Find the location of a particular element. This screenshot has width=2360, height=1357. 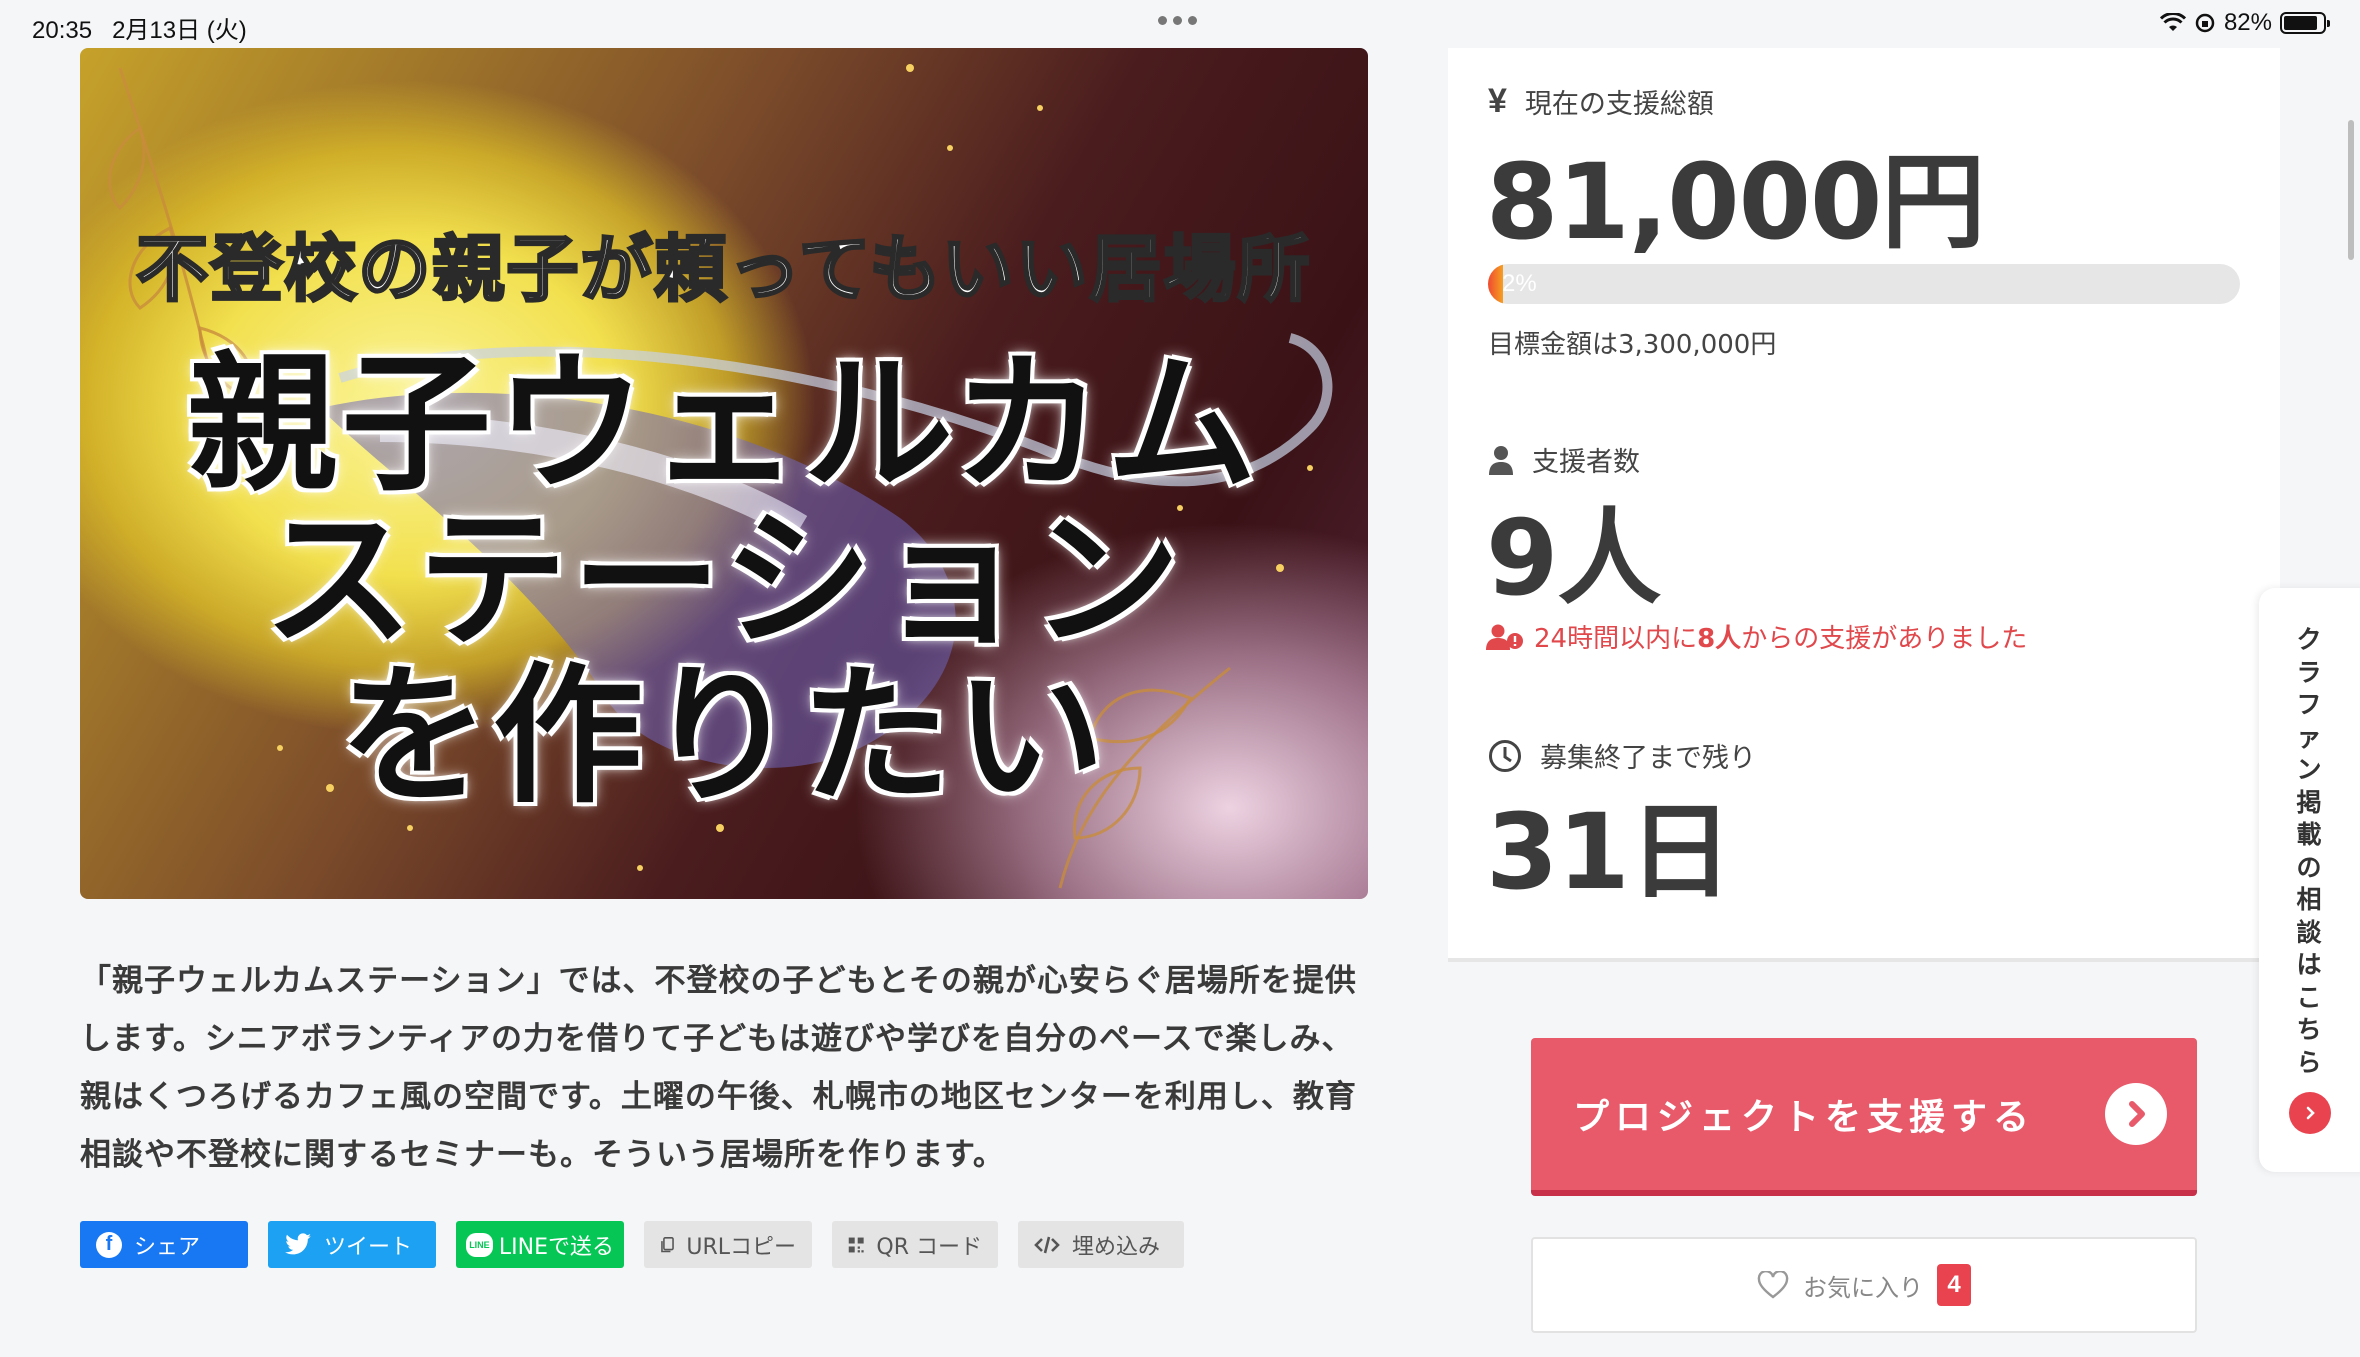

embed-button: 埋め込み is located at coordinates (1101, 1244).